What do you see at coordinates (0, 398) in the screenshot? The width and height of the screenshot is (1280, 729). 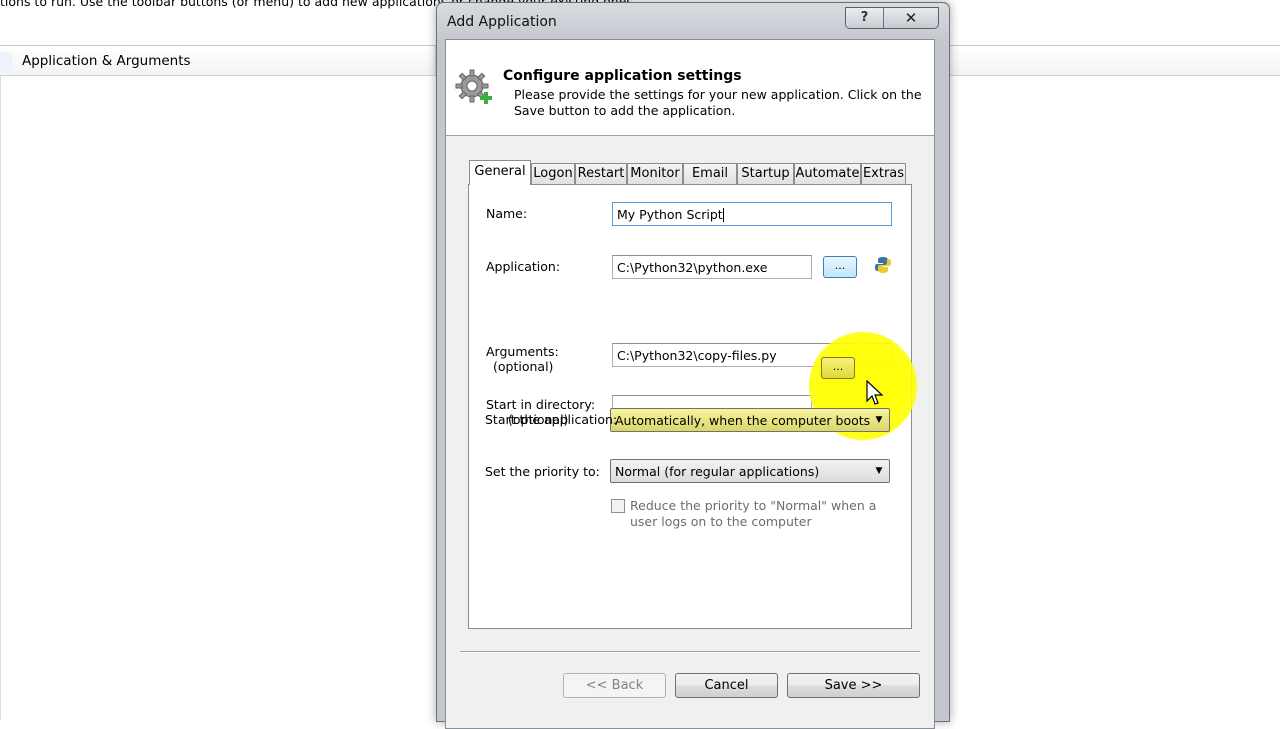 I see `list-body-edge` at bounding box center [0, 398].